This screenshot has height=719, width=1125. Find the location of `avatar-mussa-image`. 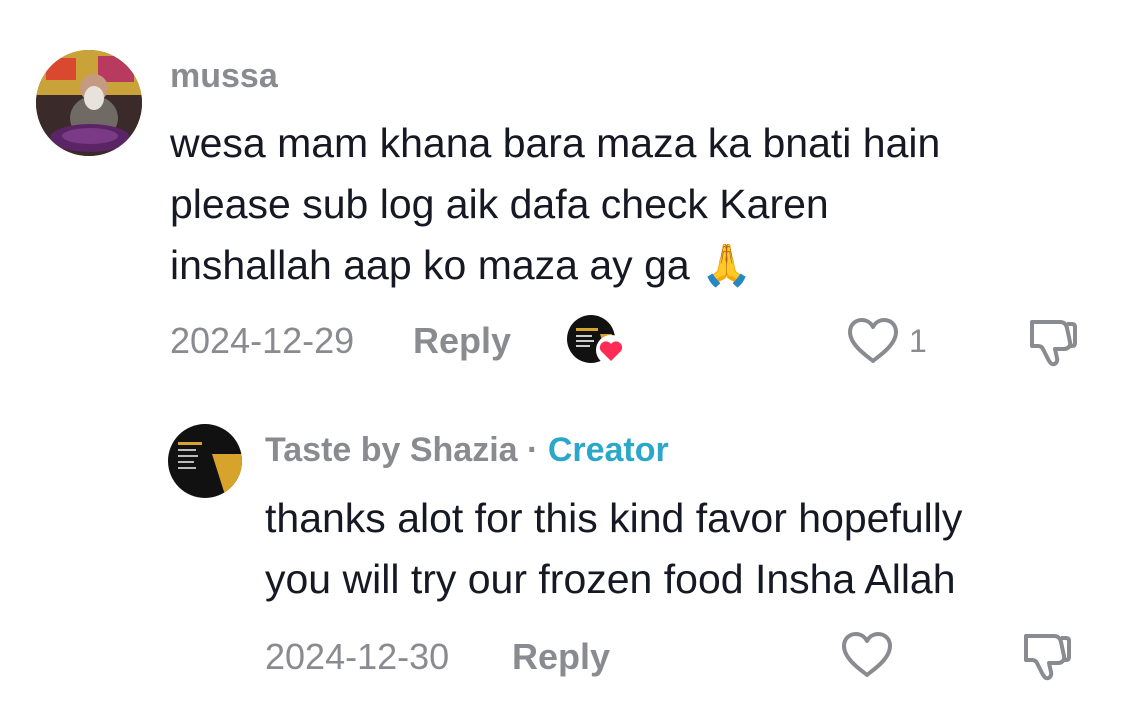

avatar-mussa-image is located at coordinates (89, 103).